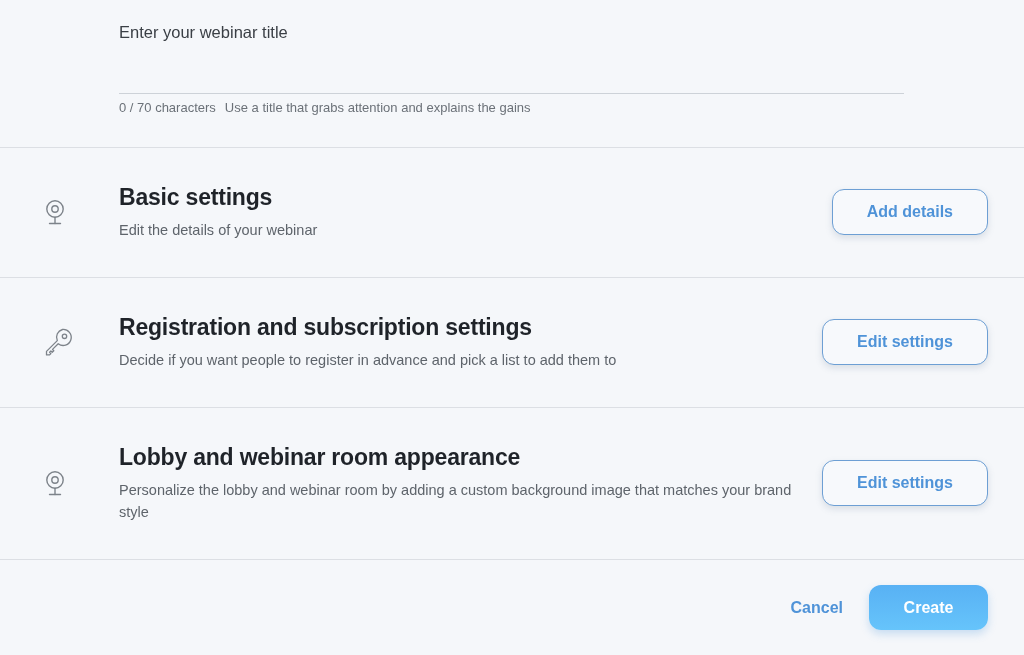  Describe the element at coordinates (368, 360) in the screenshot. I see `section-description: Decide if you want people to register in advance and pick a list to add them to` at that location.